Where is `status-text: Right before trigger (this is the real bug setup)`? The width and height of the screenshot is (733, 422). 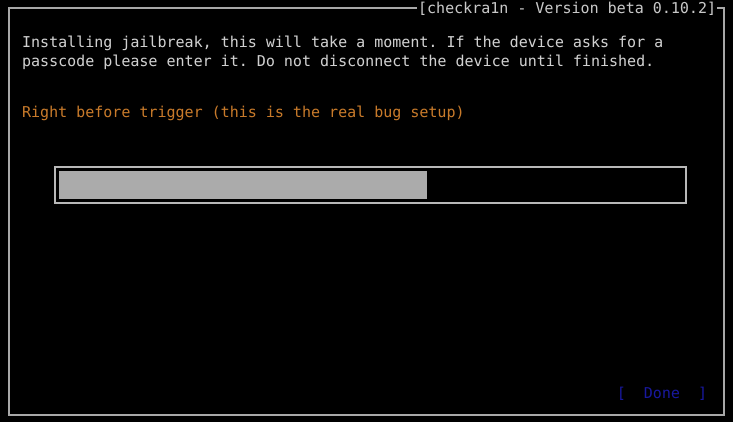 status-text: Right before trigger (this is the real bug setup) is located at coordinates (244, 112).